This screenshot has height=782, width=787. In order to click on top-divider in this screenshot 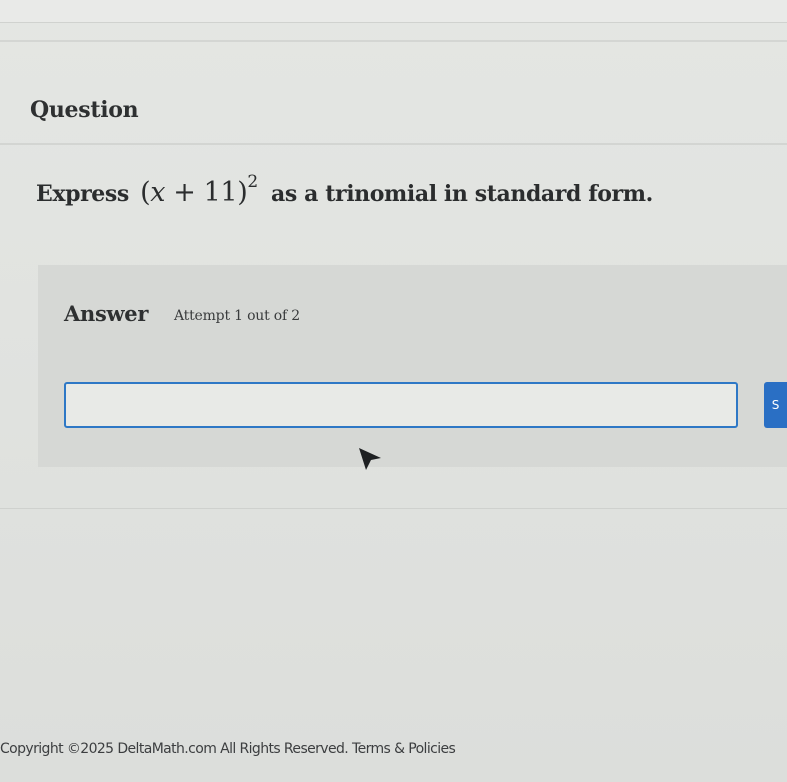, I will do `click(393, 41)`.